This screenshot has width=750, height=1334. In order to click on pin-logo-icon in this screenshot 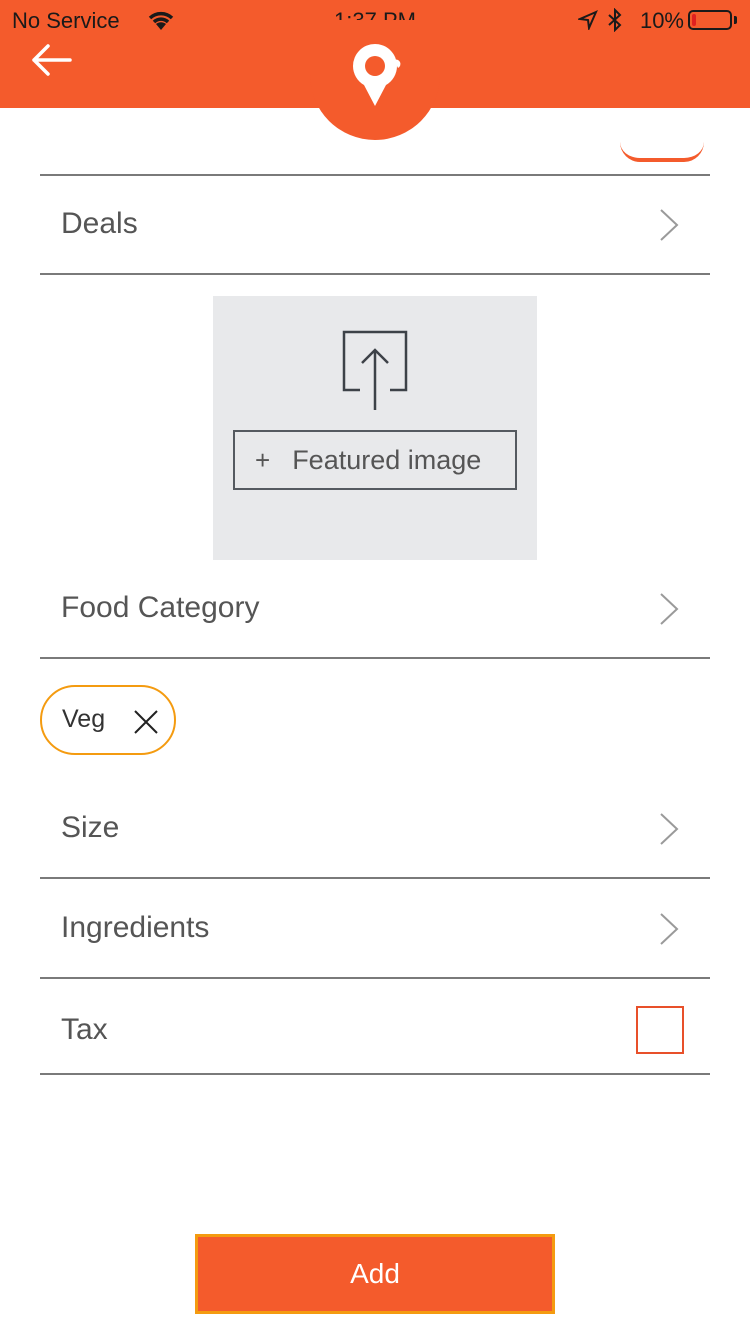, I will do `click(377, 75)`.